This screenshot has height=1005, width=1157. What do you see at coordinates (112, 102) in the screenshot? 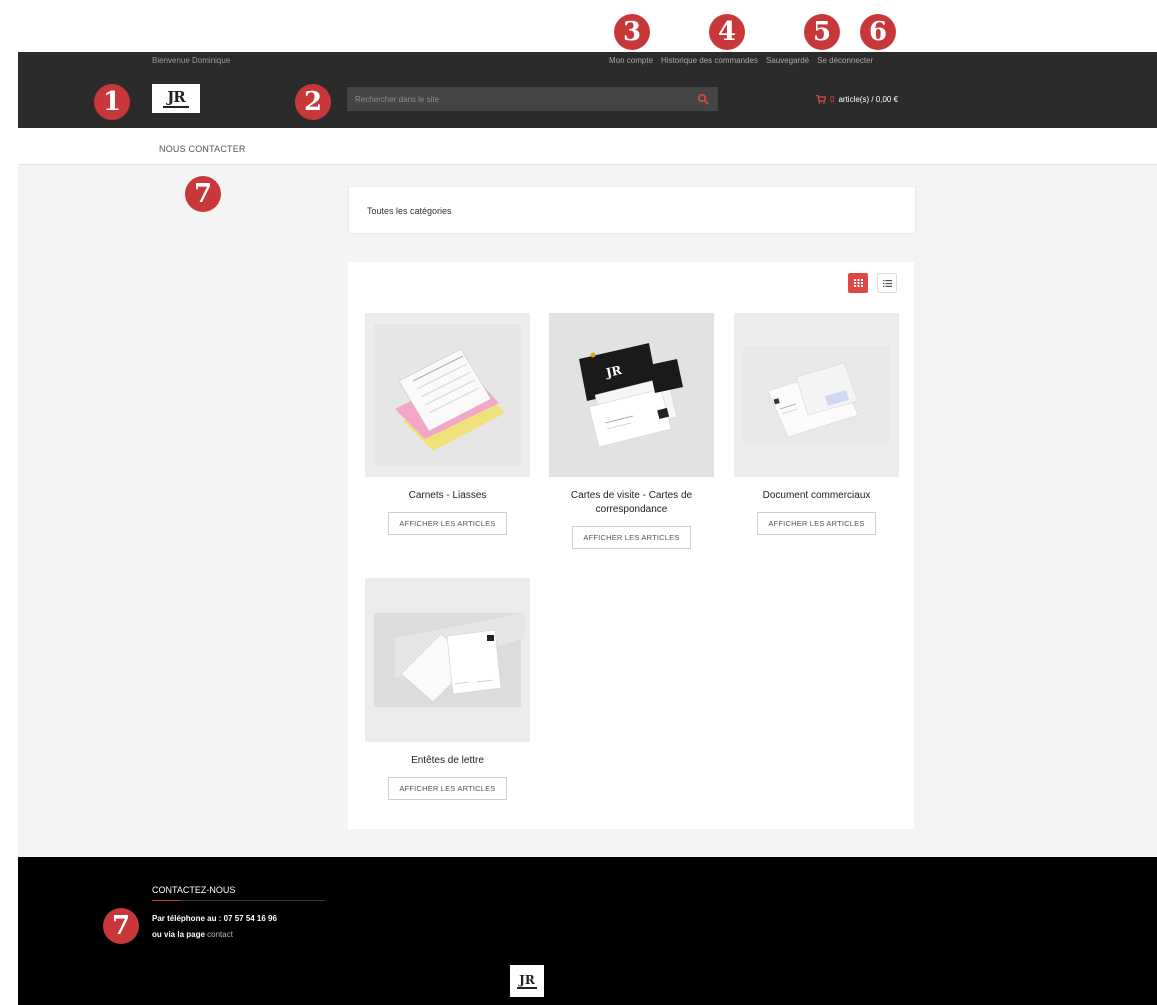
I see `annotation-badge-1: 1` at bounding box center [112, 102].